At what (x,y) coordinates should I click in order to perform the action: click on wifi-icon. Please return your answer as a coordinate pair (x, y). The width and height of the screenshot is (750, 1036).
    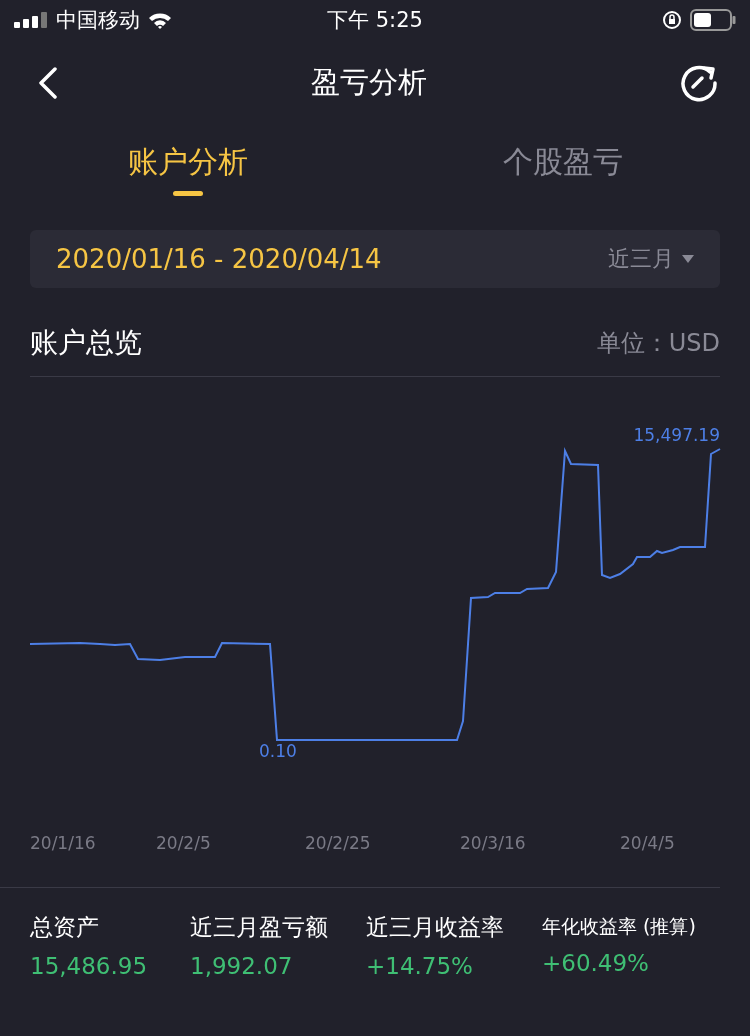
    Looking at the image, I should click on (160, 20).